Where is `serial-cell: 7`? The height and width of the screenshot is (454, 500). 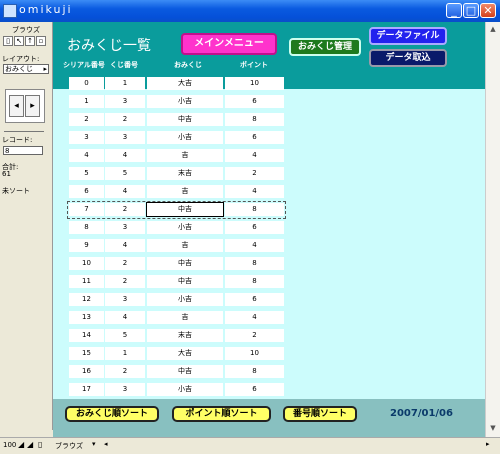 serial-cell: 7 is located at coordinates (86, 209).